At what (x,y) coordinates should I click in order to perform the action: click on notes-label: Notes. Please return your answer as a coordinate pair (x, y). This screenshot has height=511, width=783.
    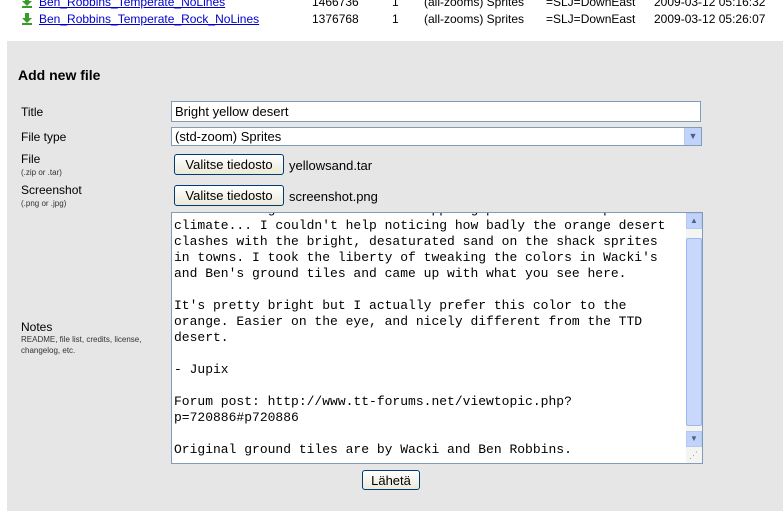
    Looking at the image, I should click on (37, 327).